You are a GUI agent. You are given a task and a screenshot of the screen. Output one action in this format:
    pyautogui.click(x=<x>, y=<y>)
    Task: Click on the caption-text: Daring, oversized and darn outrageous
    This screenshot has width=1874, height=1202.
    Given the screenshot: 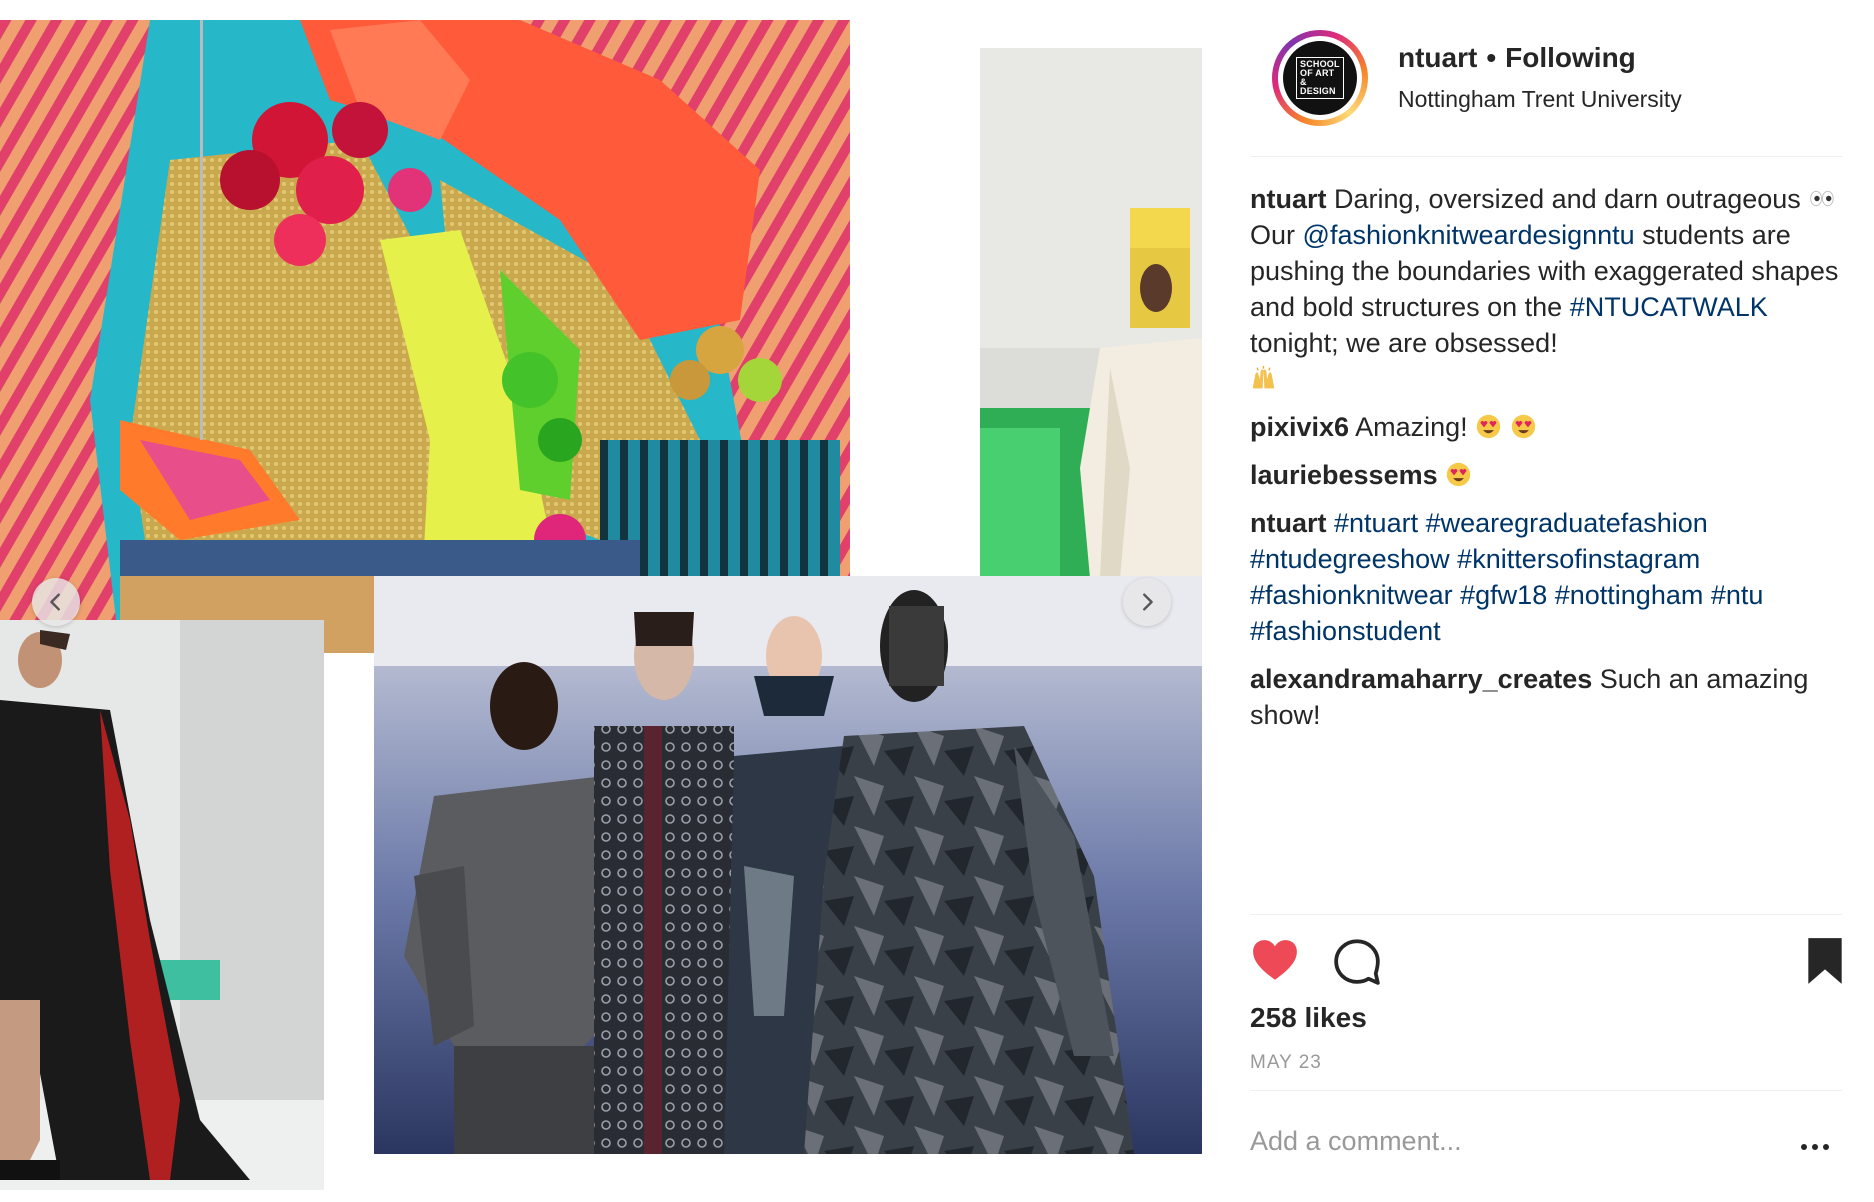 What is the action you would take?
    pyautogui.click(x=1567, y=199)
    